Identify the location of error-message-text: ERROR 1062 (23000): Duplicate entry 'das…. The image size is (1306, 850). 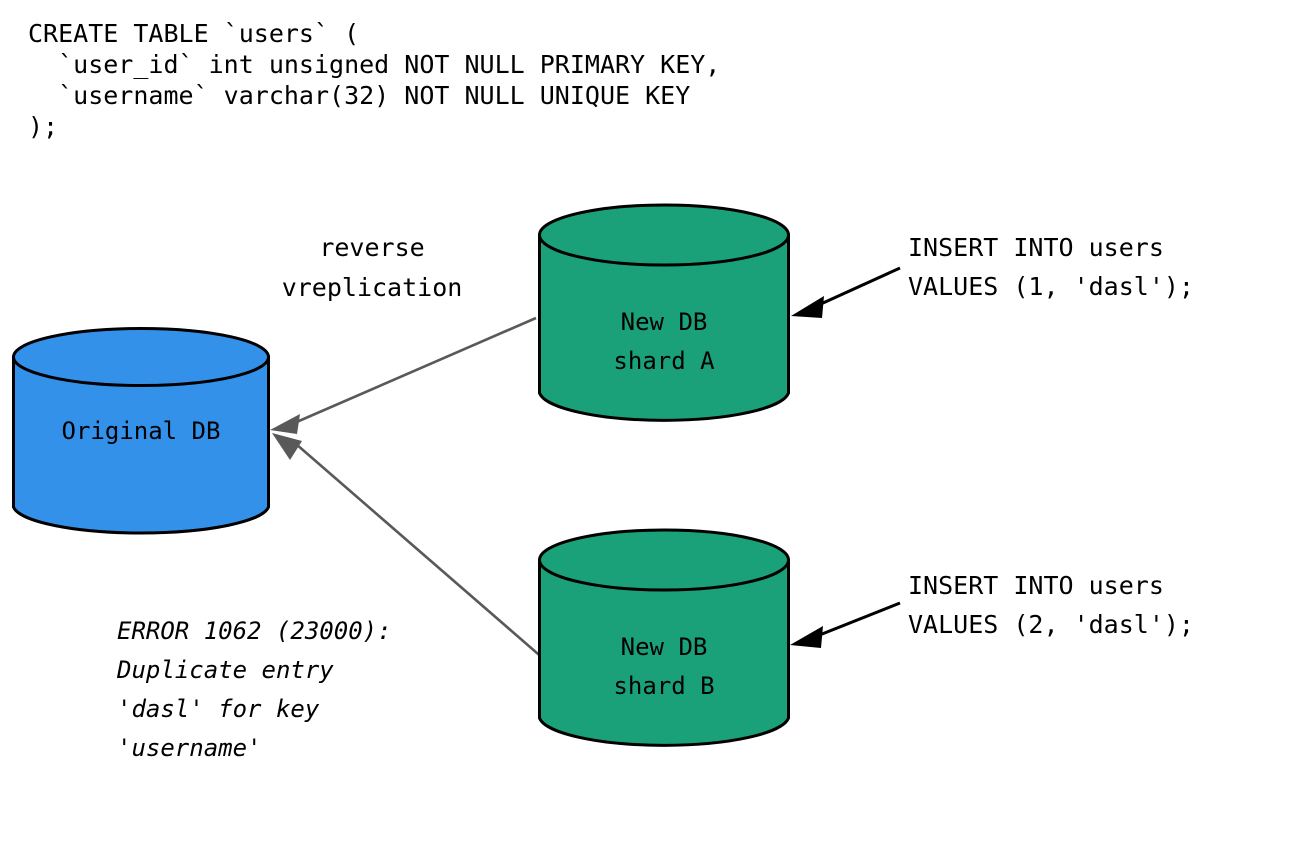
(254, 689).